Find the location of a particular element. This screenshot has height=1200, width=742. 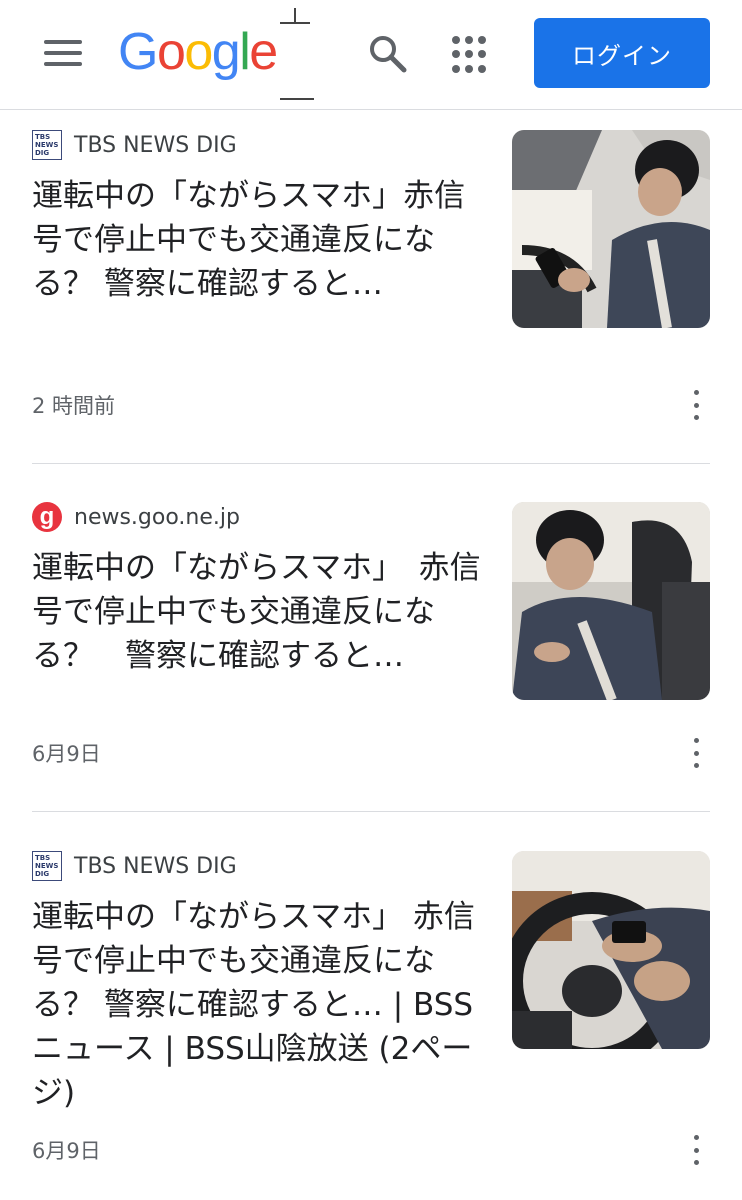

apps-grid-icon is located at coordinates (471, 55).